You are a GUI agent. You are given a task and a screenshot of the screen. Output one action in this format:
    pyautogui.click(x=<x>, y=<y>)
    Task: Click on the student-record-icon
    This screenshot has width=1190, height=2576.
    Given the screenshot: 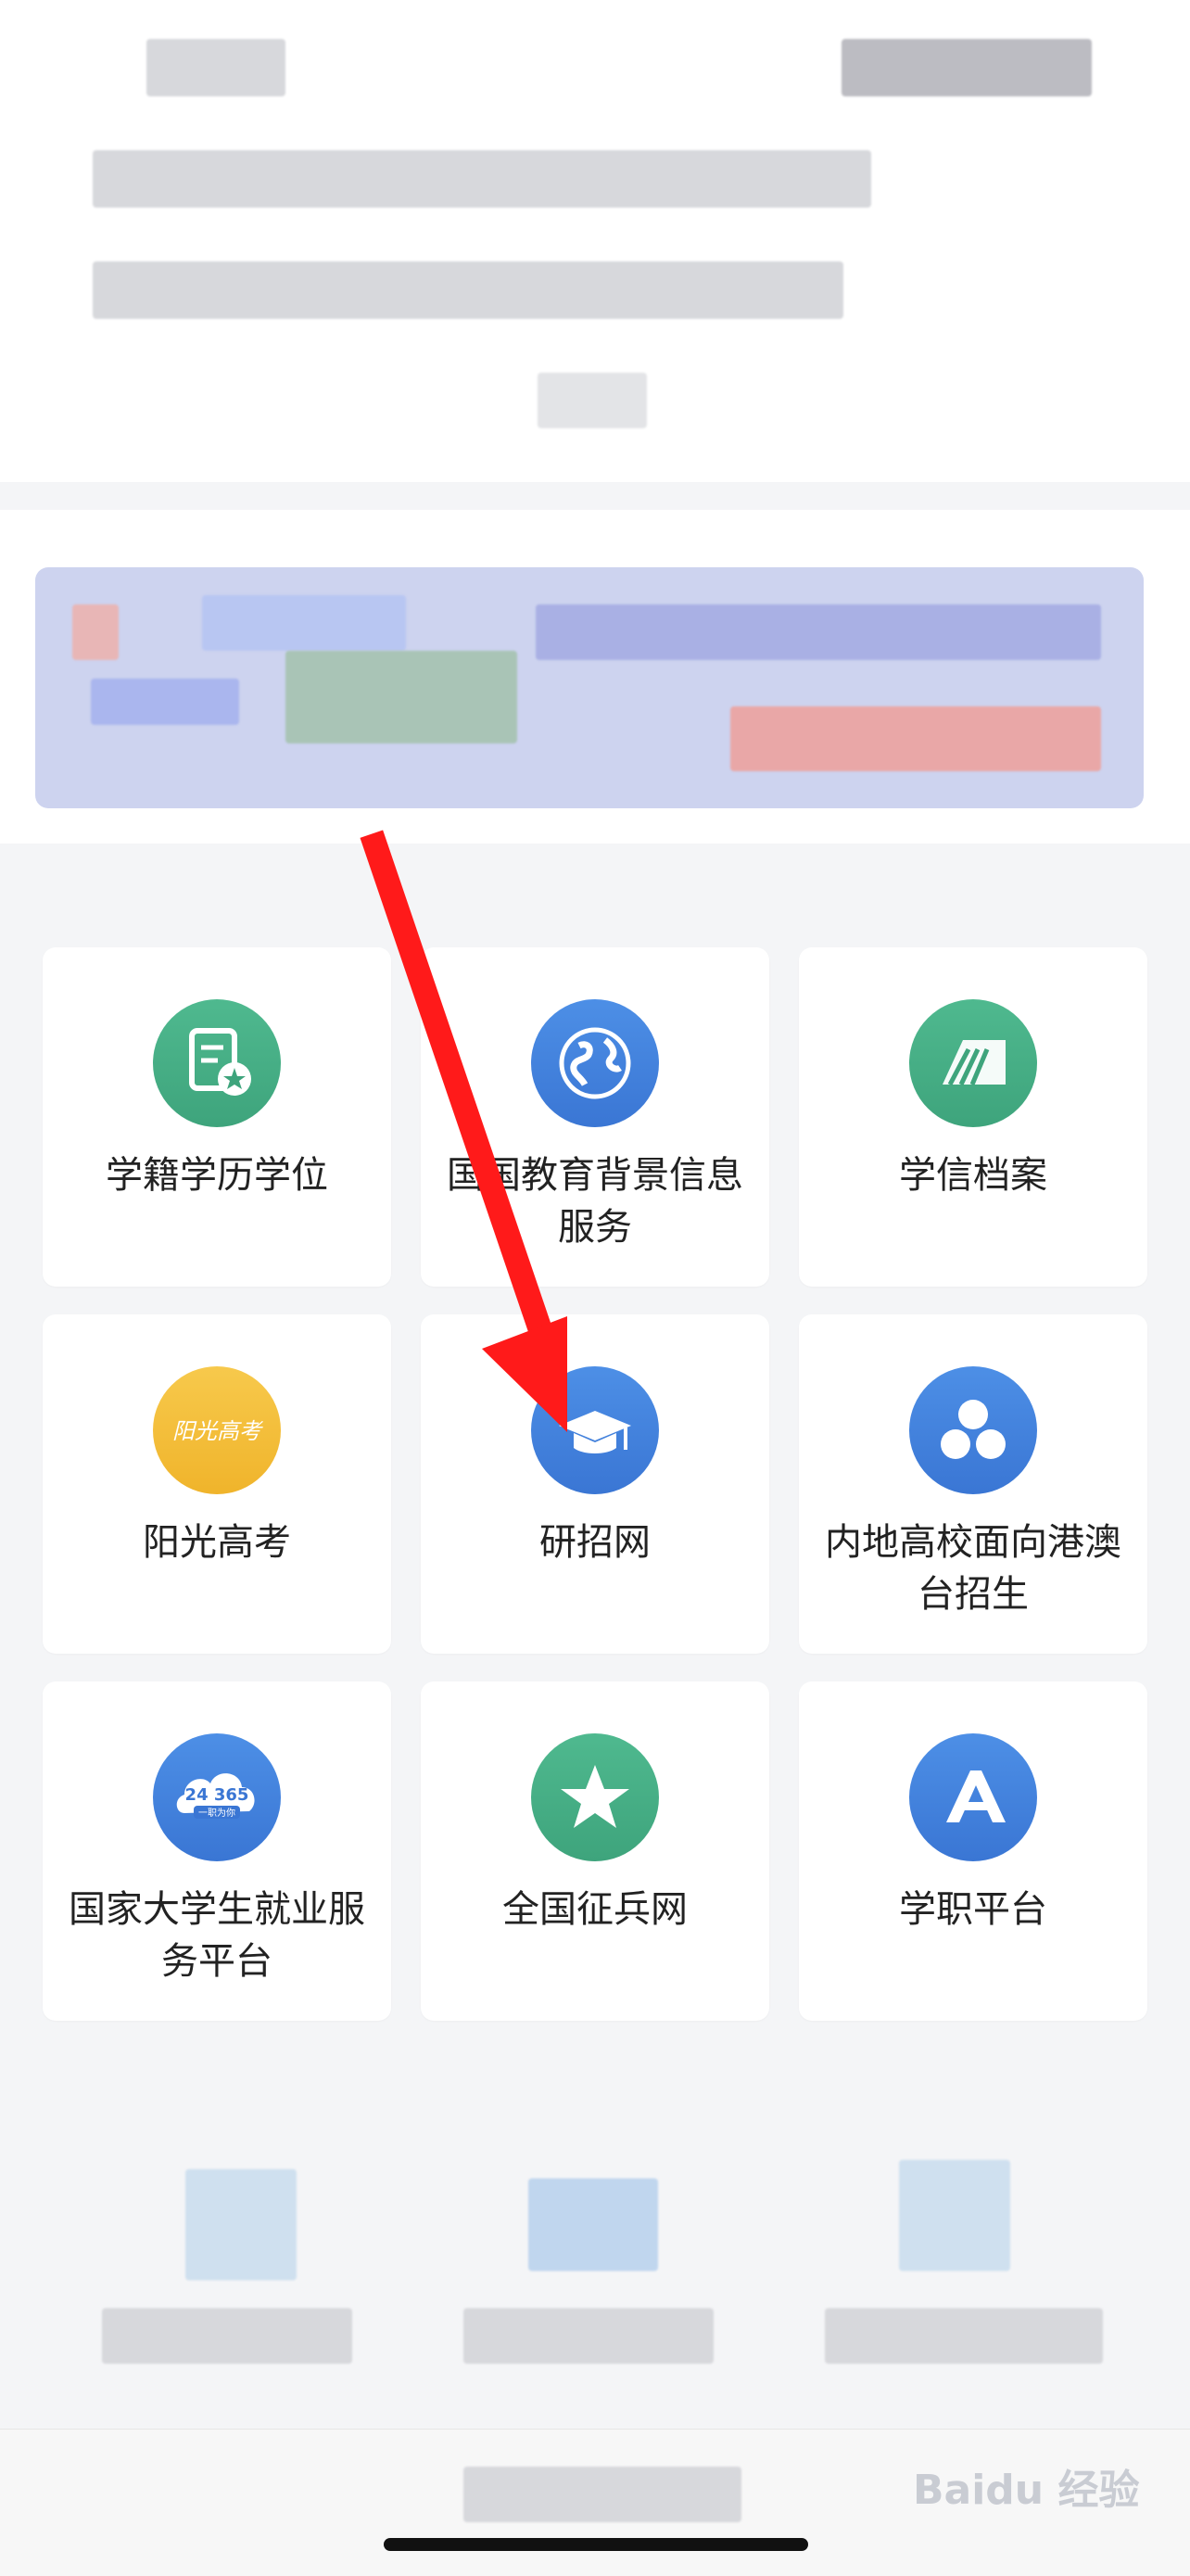 What is the action you would take?
    pyautogui.click(x=217, y=1063)
    